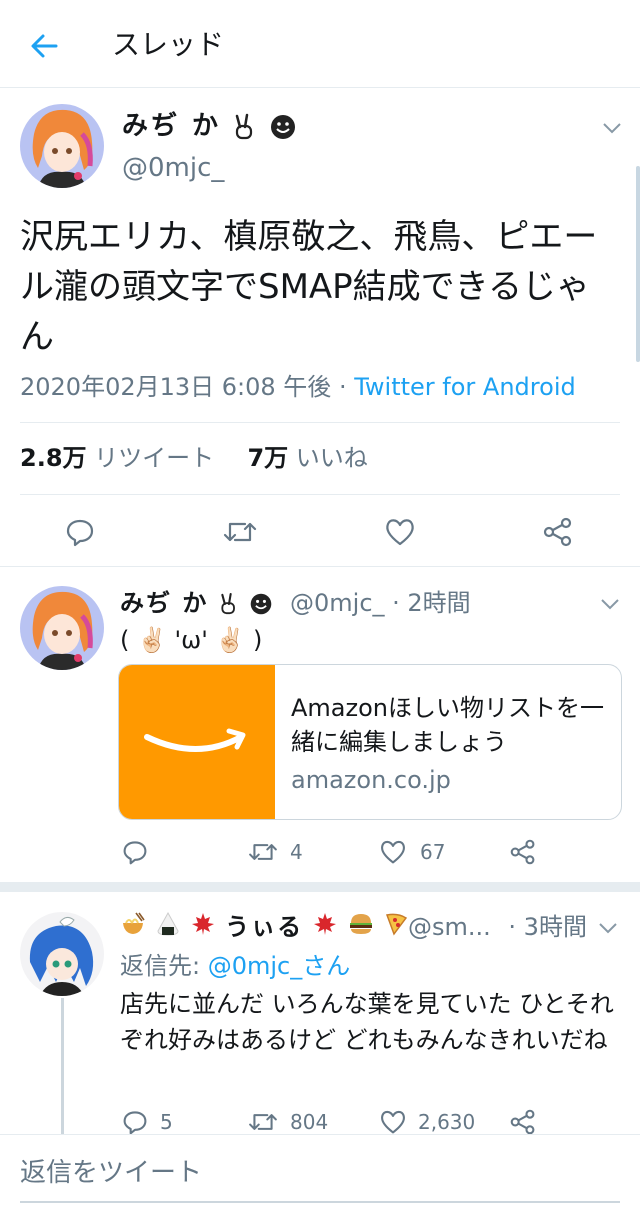  I want to click on retweet-stat: 2.8万 リツイート, so click(117, 458).